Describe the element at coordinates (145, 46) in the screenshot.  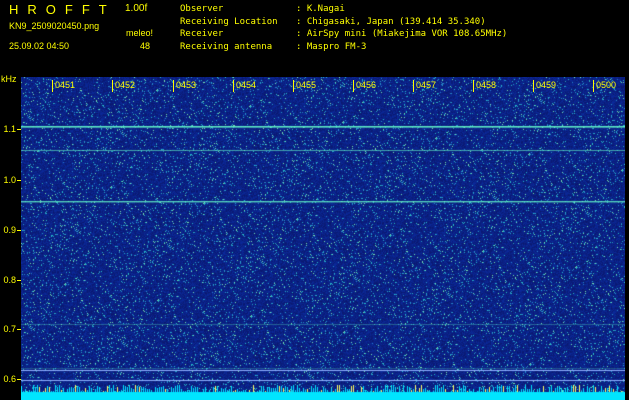
I see `event-count: 48` at that location.